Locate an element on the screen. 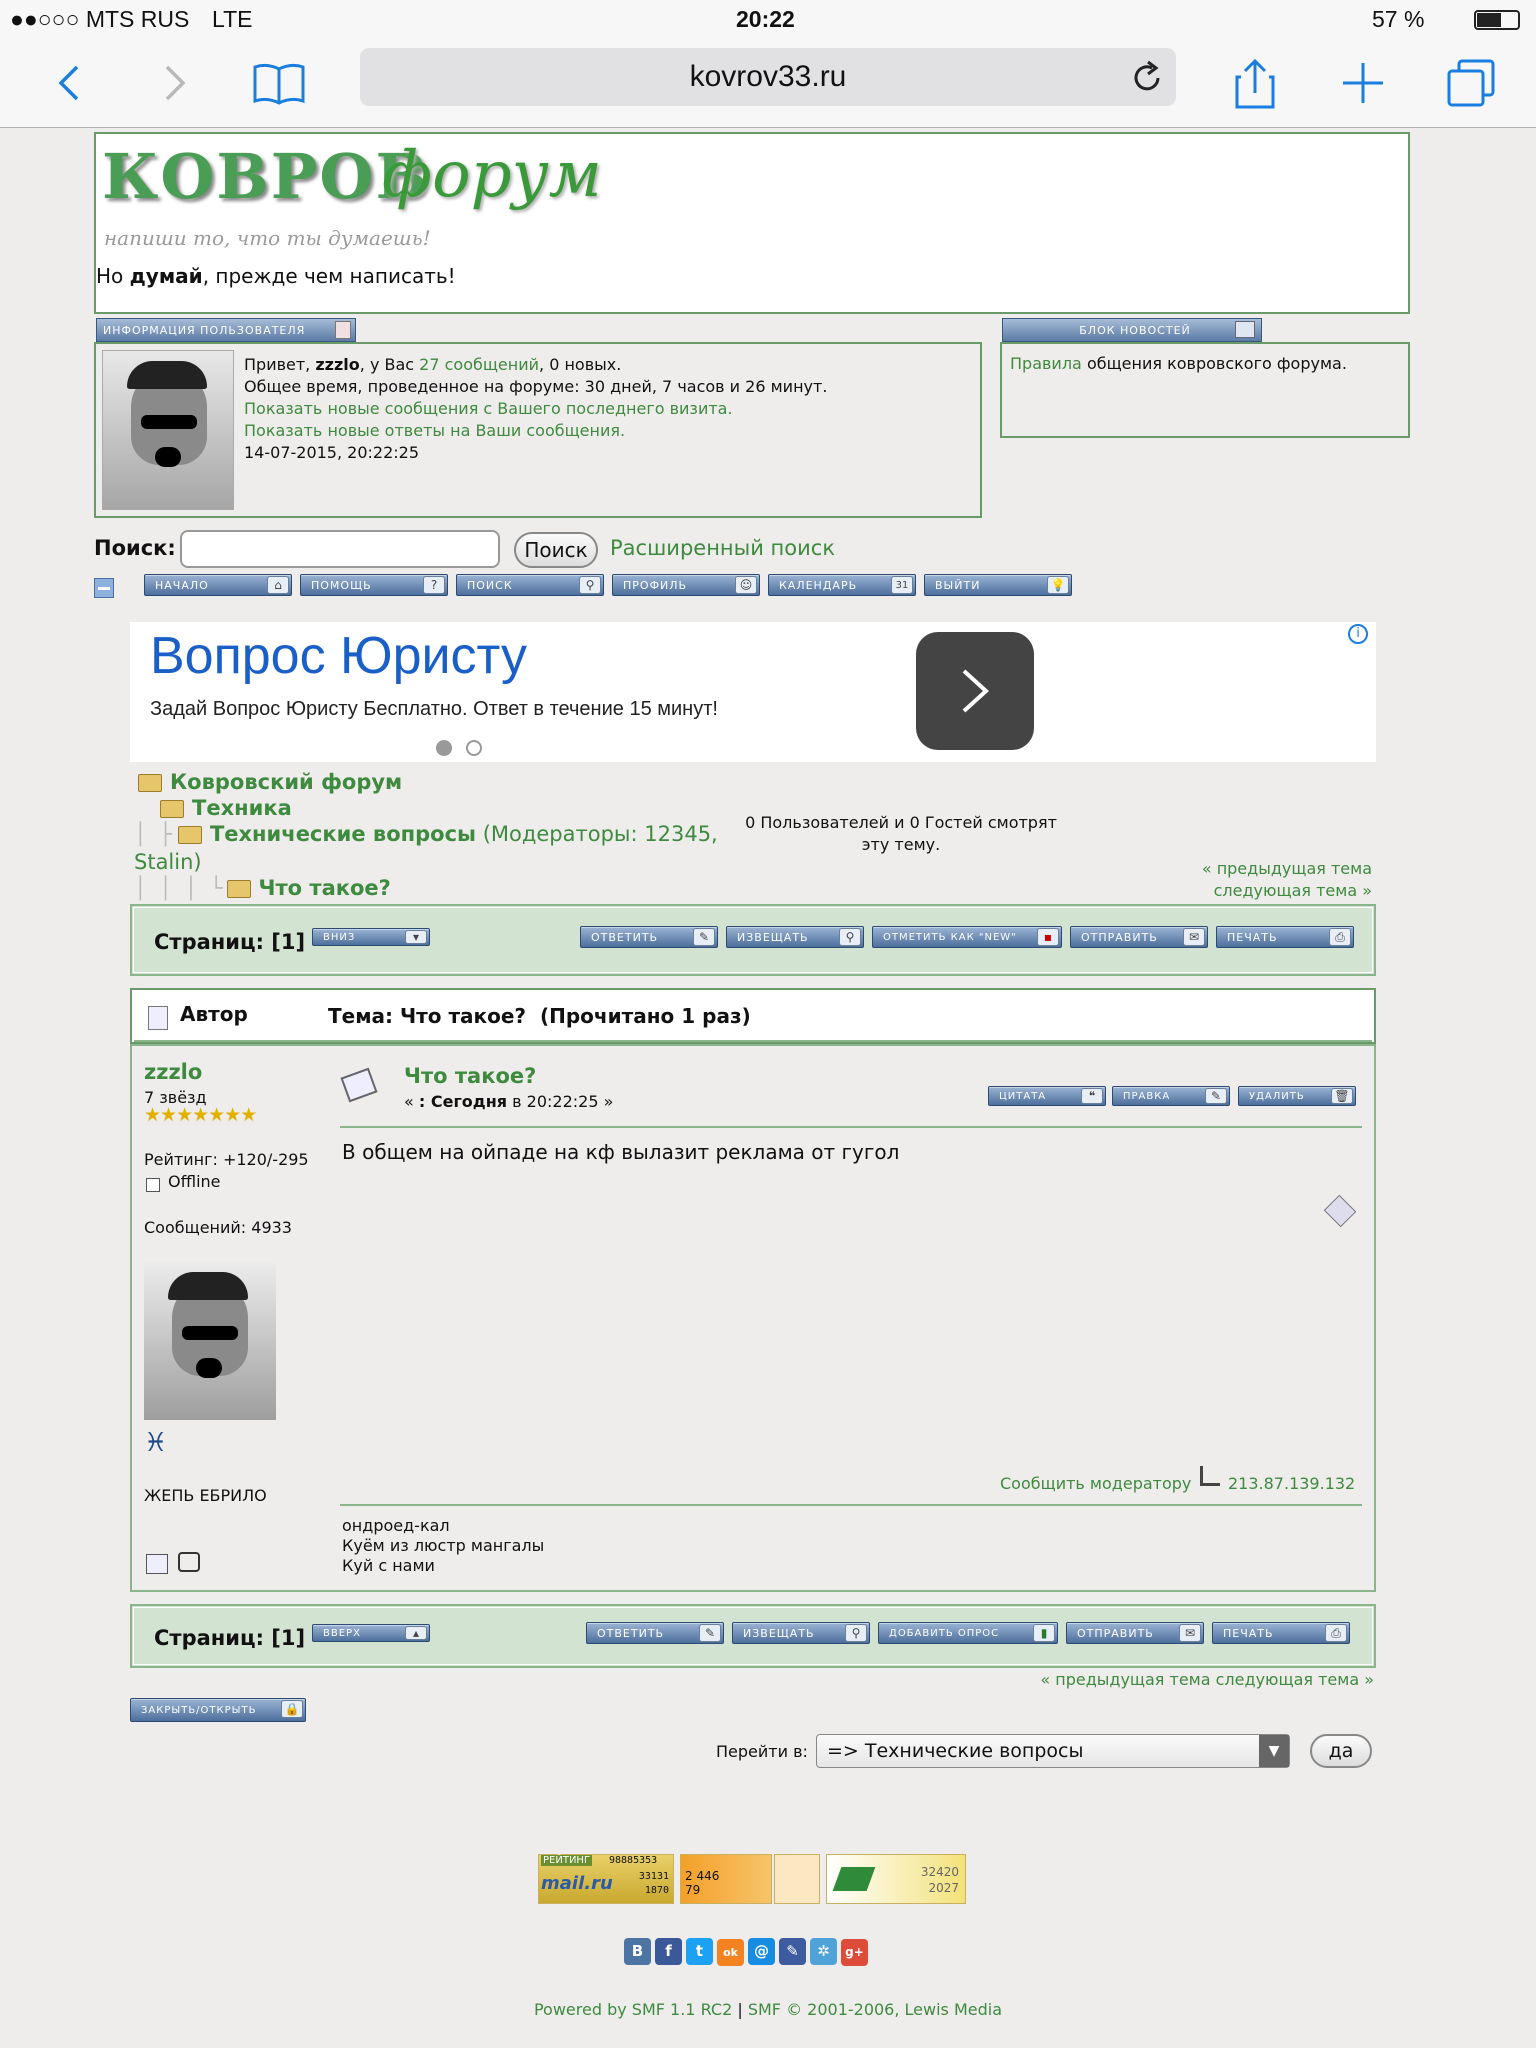  moderators-text: (Модераторы: 12345, is located at coordinates (597, 834).